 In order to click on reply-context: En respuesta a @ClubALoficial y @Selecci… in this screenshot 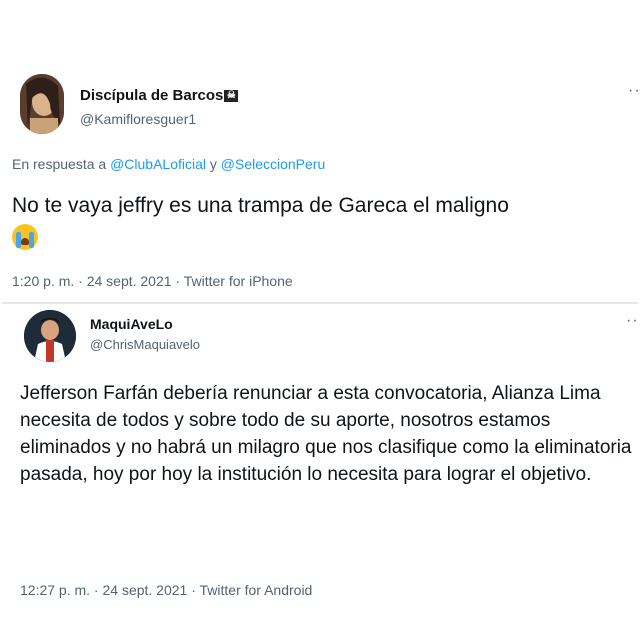, I will do `click(168, 164)`.